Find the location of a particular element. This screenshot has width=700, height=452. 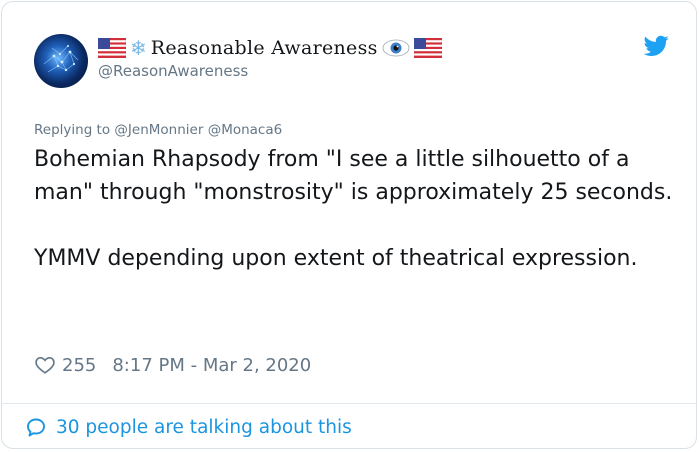

user-handle: @ReasonAwareness is located at coordinates (173, 71).